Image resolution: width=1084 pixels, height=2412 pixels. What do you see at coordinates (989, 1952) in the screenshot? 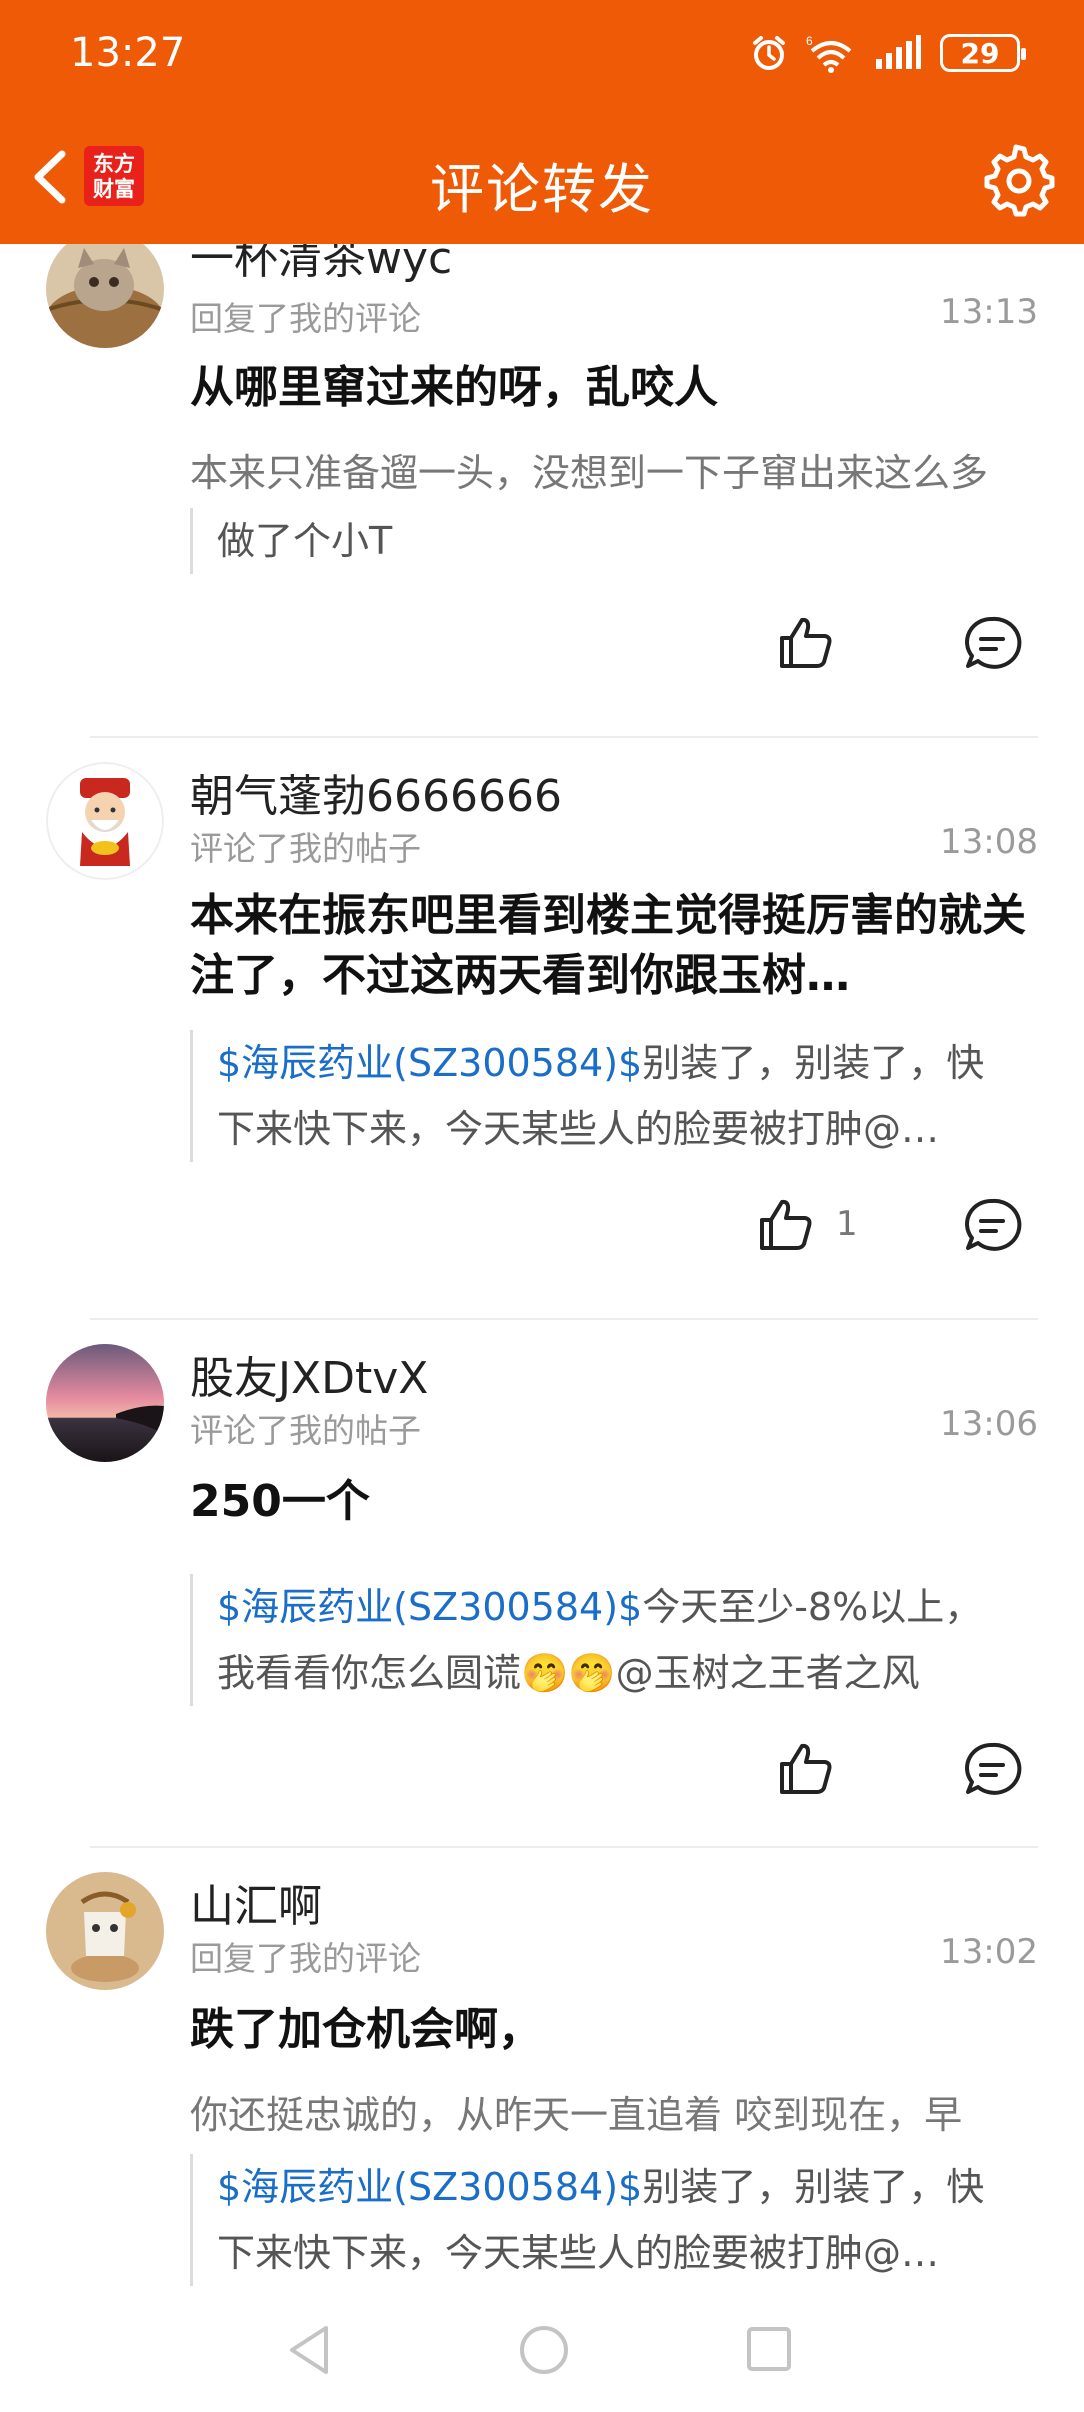
I see `timestamp: 13:02` at bounding box center [989, 1952].